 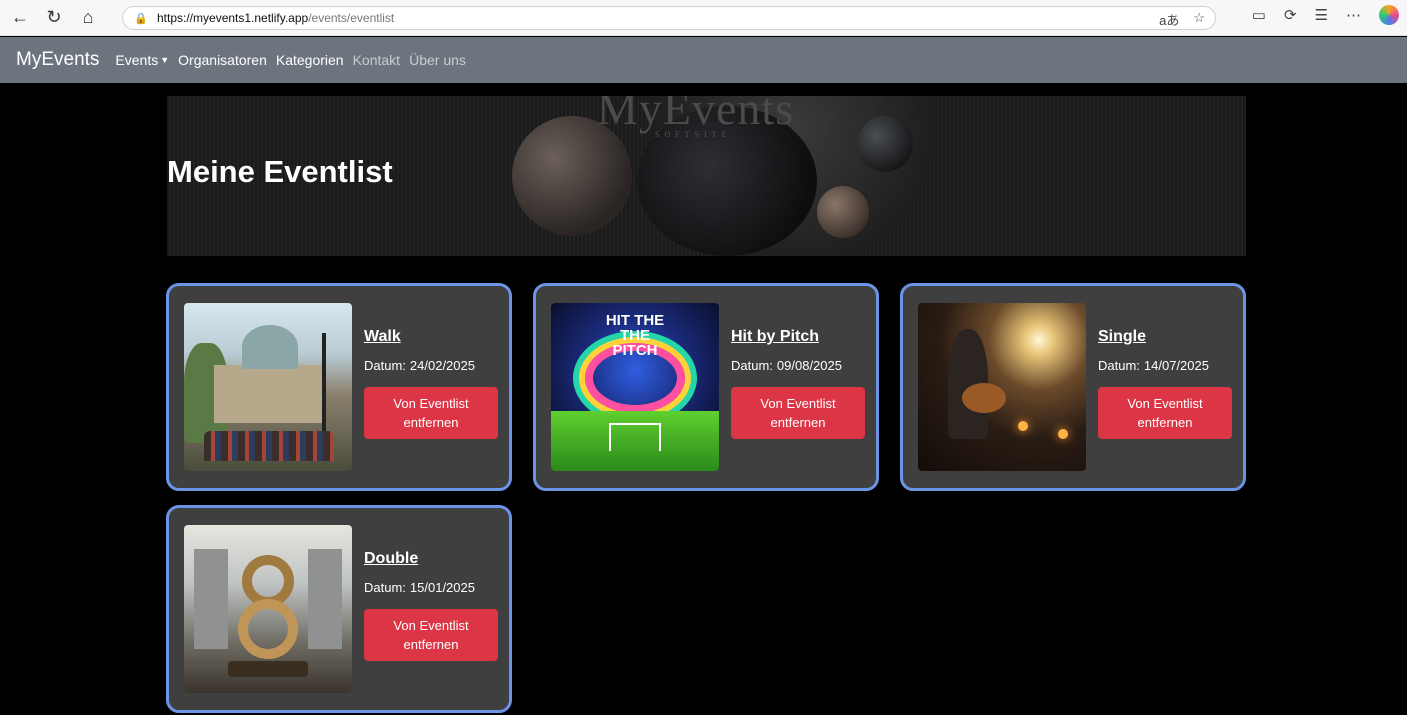 I want to click on nav-events-dropdown: Events ▼, so click(x=142, y=60).